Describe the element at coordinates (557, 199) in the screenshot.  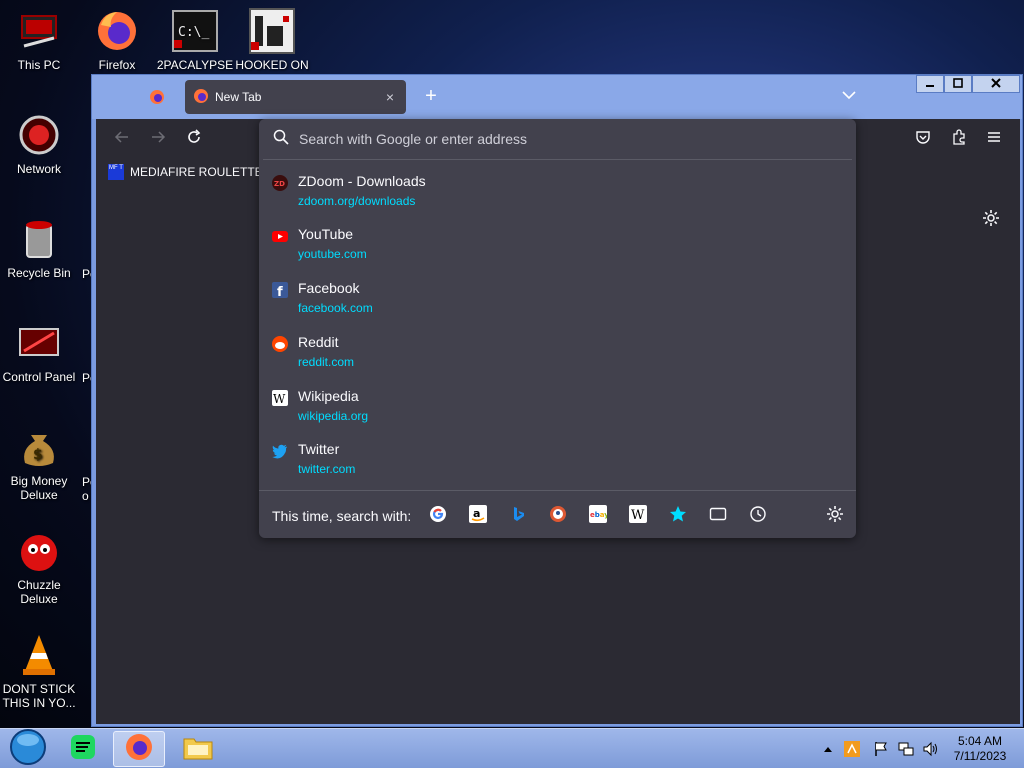
I see `suggestion-row: ZD ZDoom - Downloads zdoom.org/downloads` at that location.